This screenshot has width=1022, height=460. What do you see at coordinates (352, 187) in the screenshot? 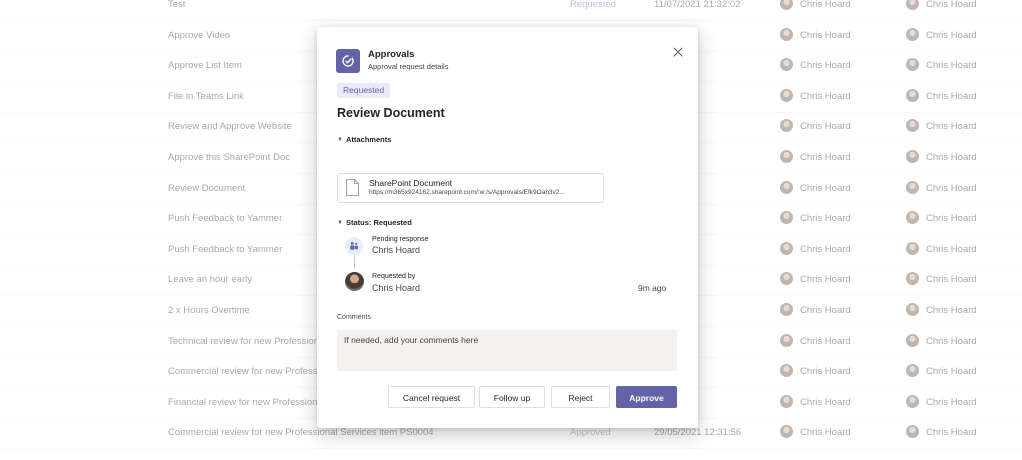
I see `document-icon` at bounding box center [352, 187].